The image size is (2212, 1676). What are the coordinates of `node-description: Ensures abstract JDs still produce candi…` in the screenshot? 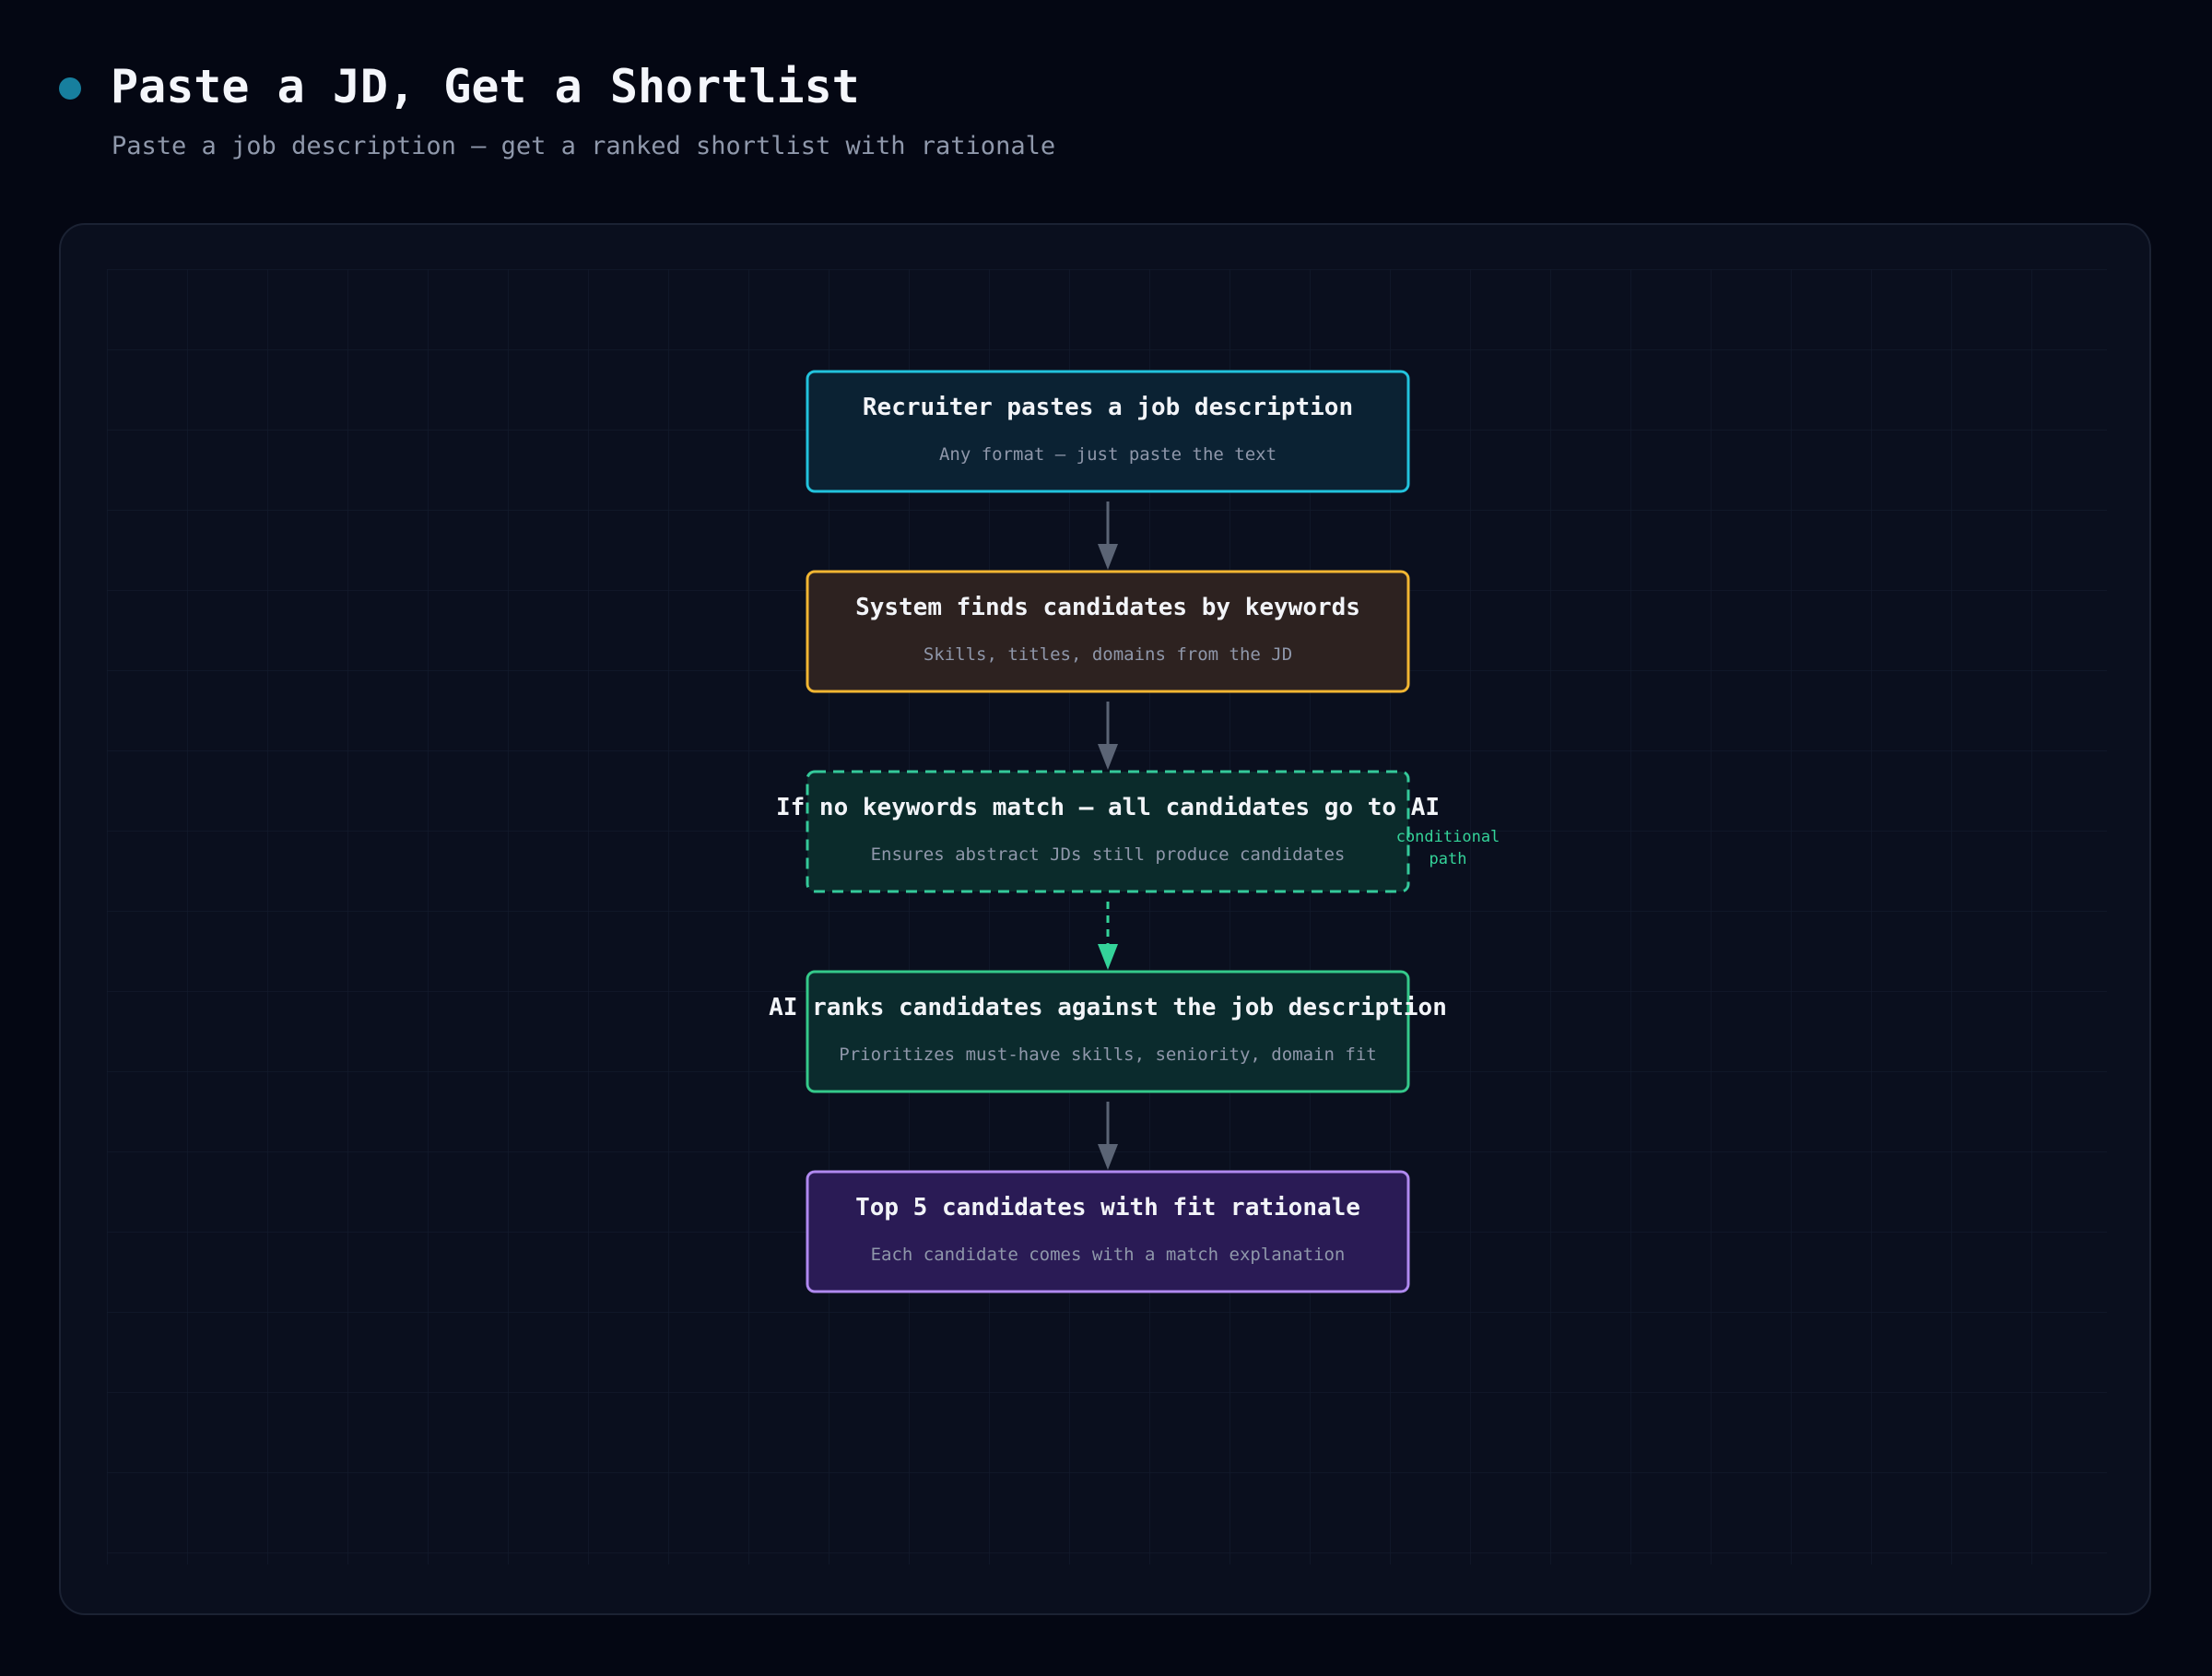 It's located at (1108, 855).